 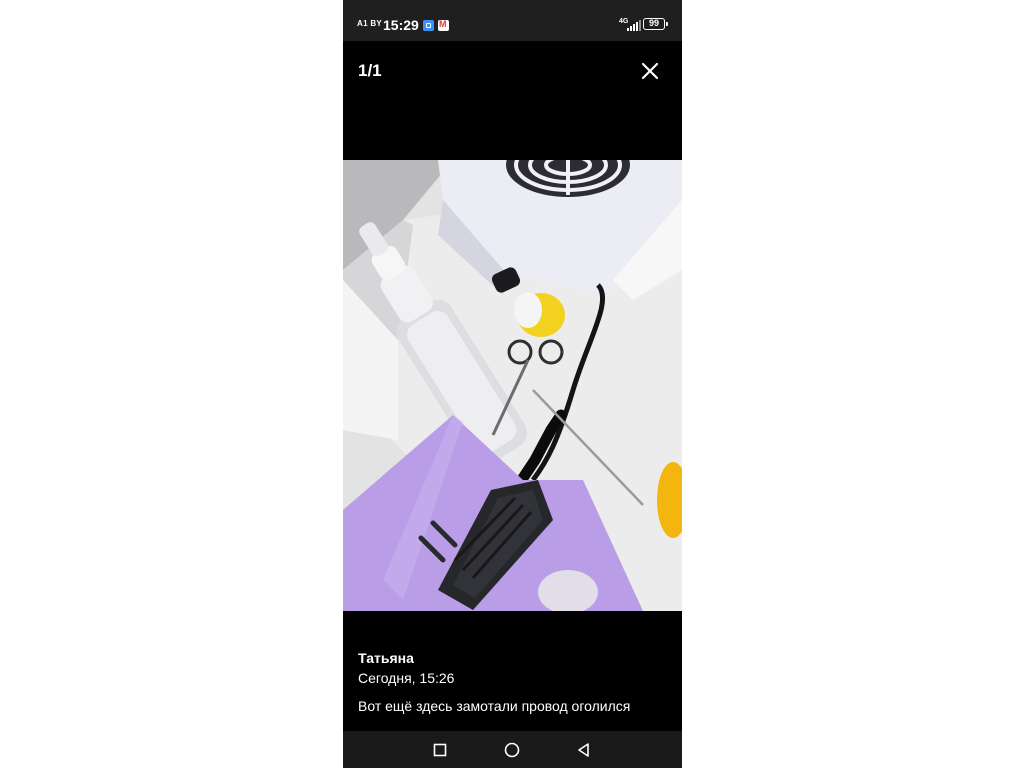 I want to click on page-counter: 1/1, so click(x=370, y=70).